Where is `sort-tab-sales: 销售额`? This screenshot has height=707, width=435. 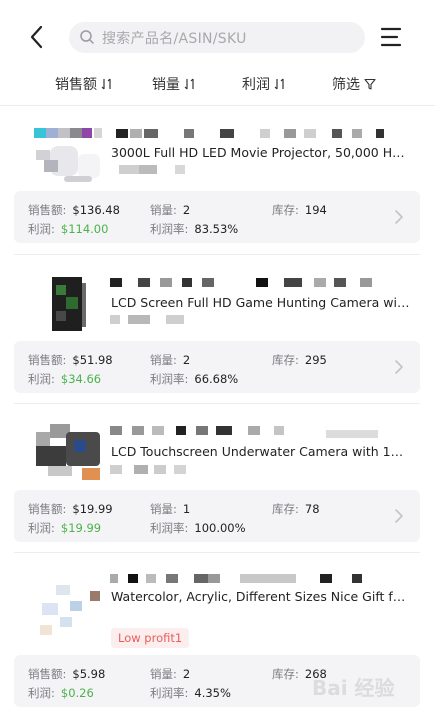
sort-tab-sales: 销售额 is located at coordinates (84, 84).